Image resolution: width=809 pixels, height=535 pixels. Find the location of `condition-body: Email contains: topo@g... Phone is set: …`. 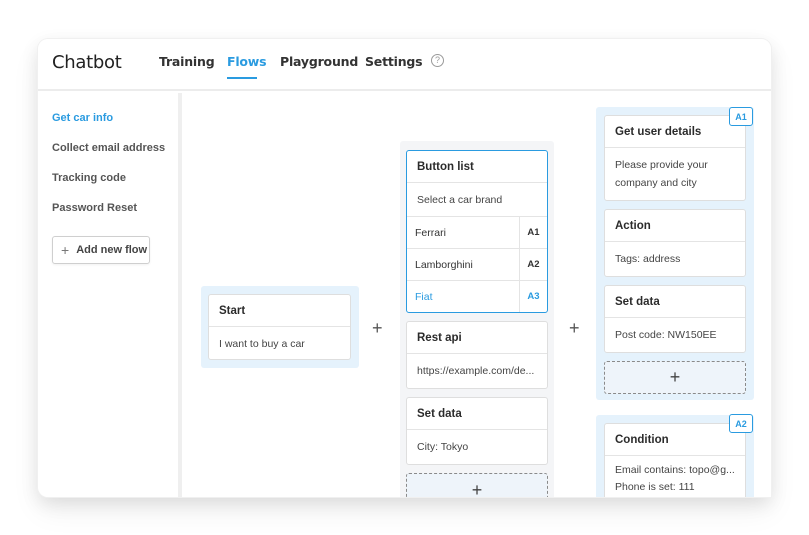

condition-body: Email contains: topo@g... Phone is set: … is located at coordinates (675, 476).